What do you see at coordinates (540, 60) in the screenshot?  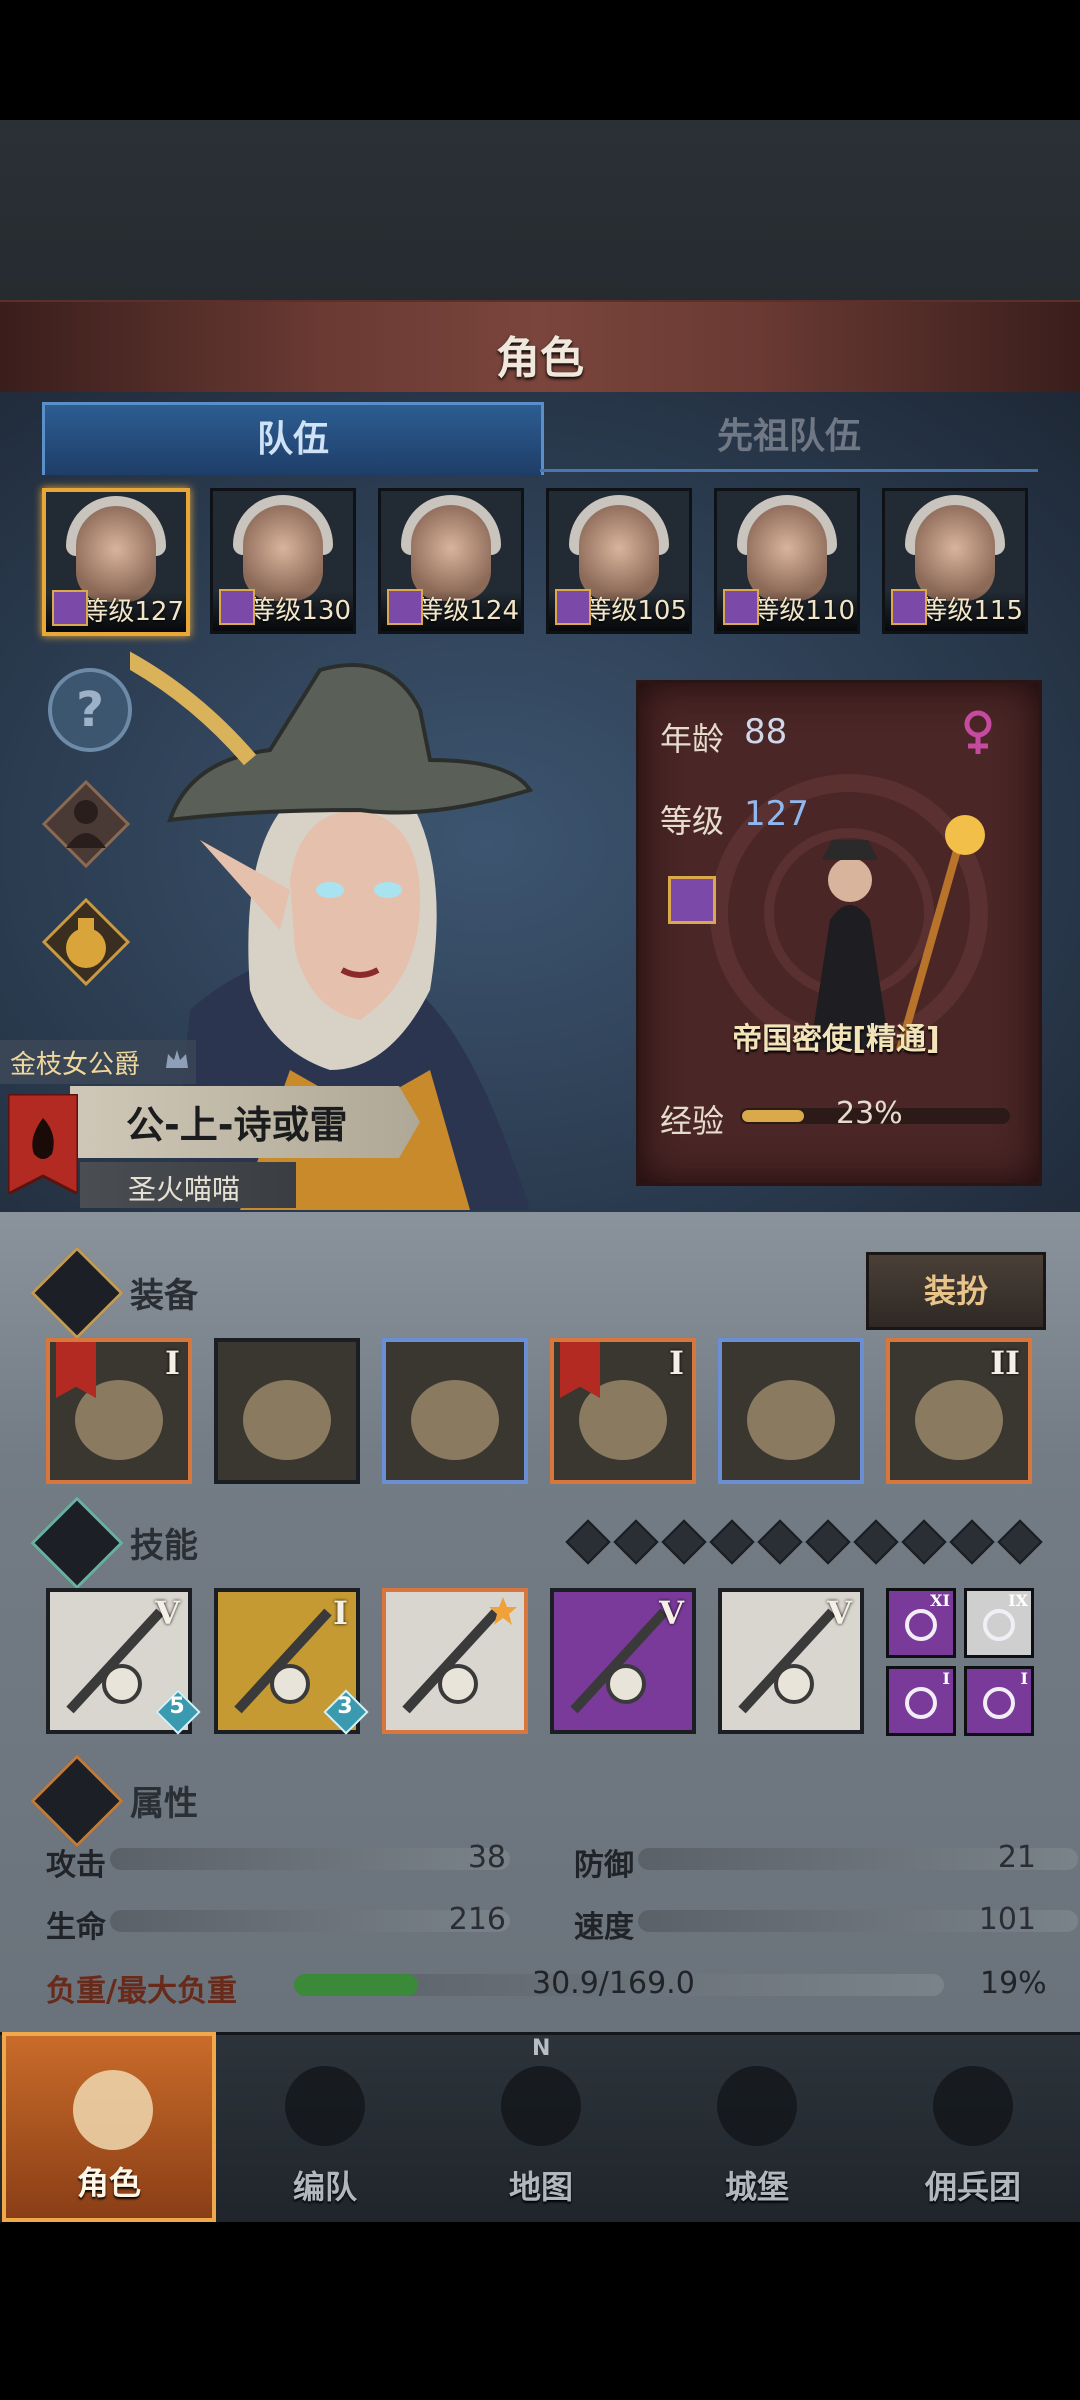 I see `status-bar` at bounding box center [540, 60].